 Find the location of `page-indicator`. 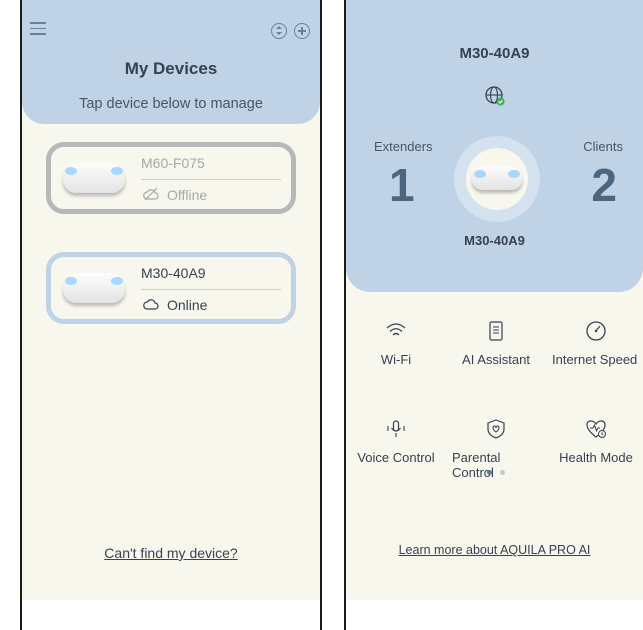

page-indicator is located at coordinates (496, 471).